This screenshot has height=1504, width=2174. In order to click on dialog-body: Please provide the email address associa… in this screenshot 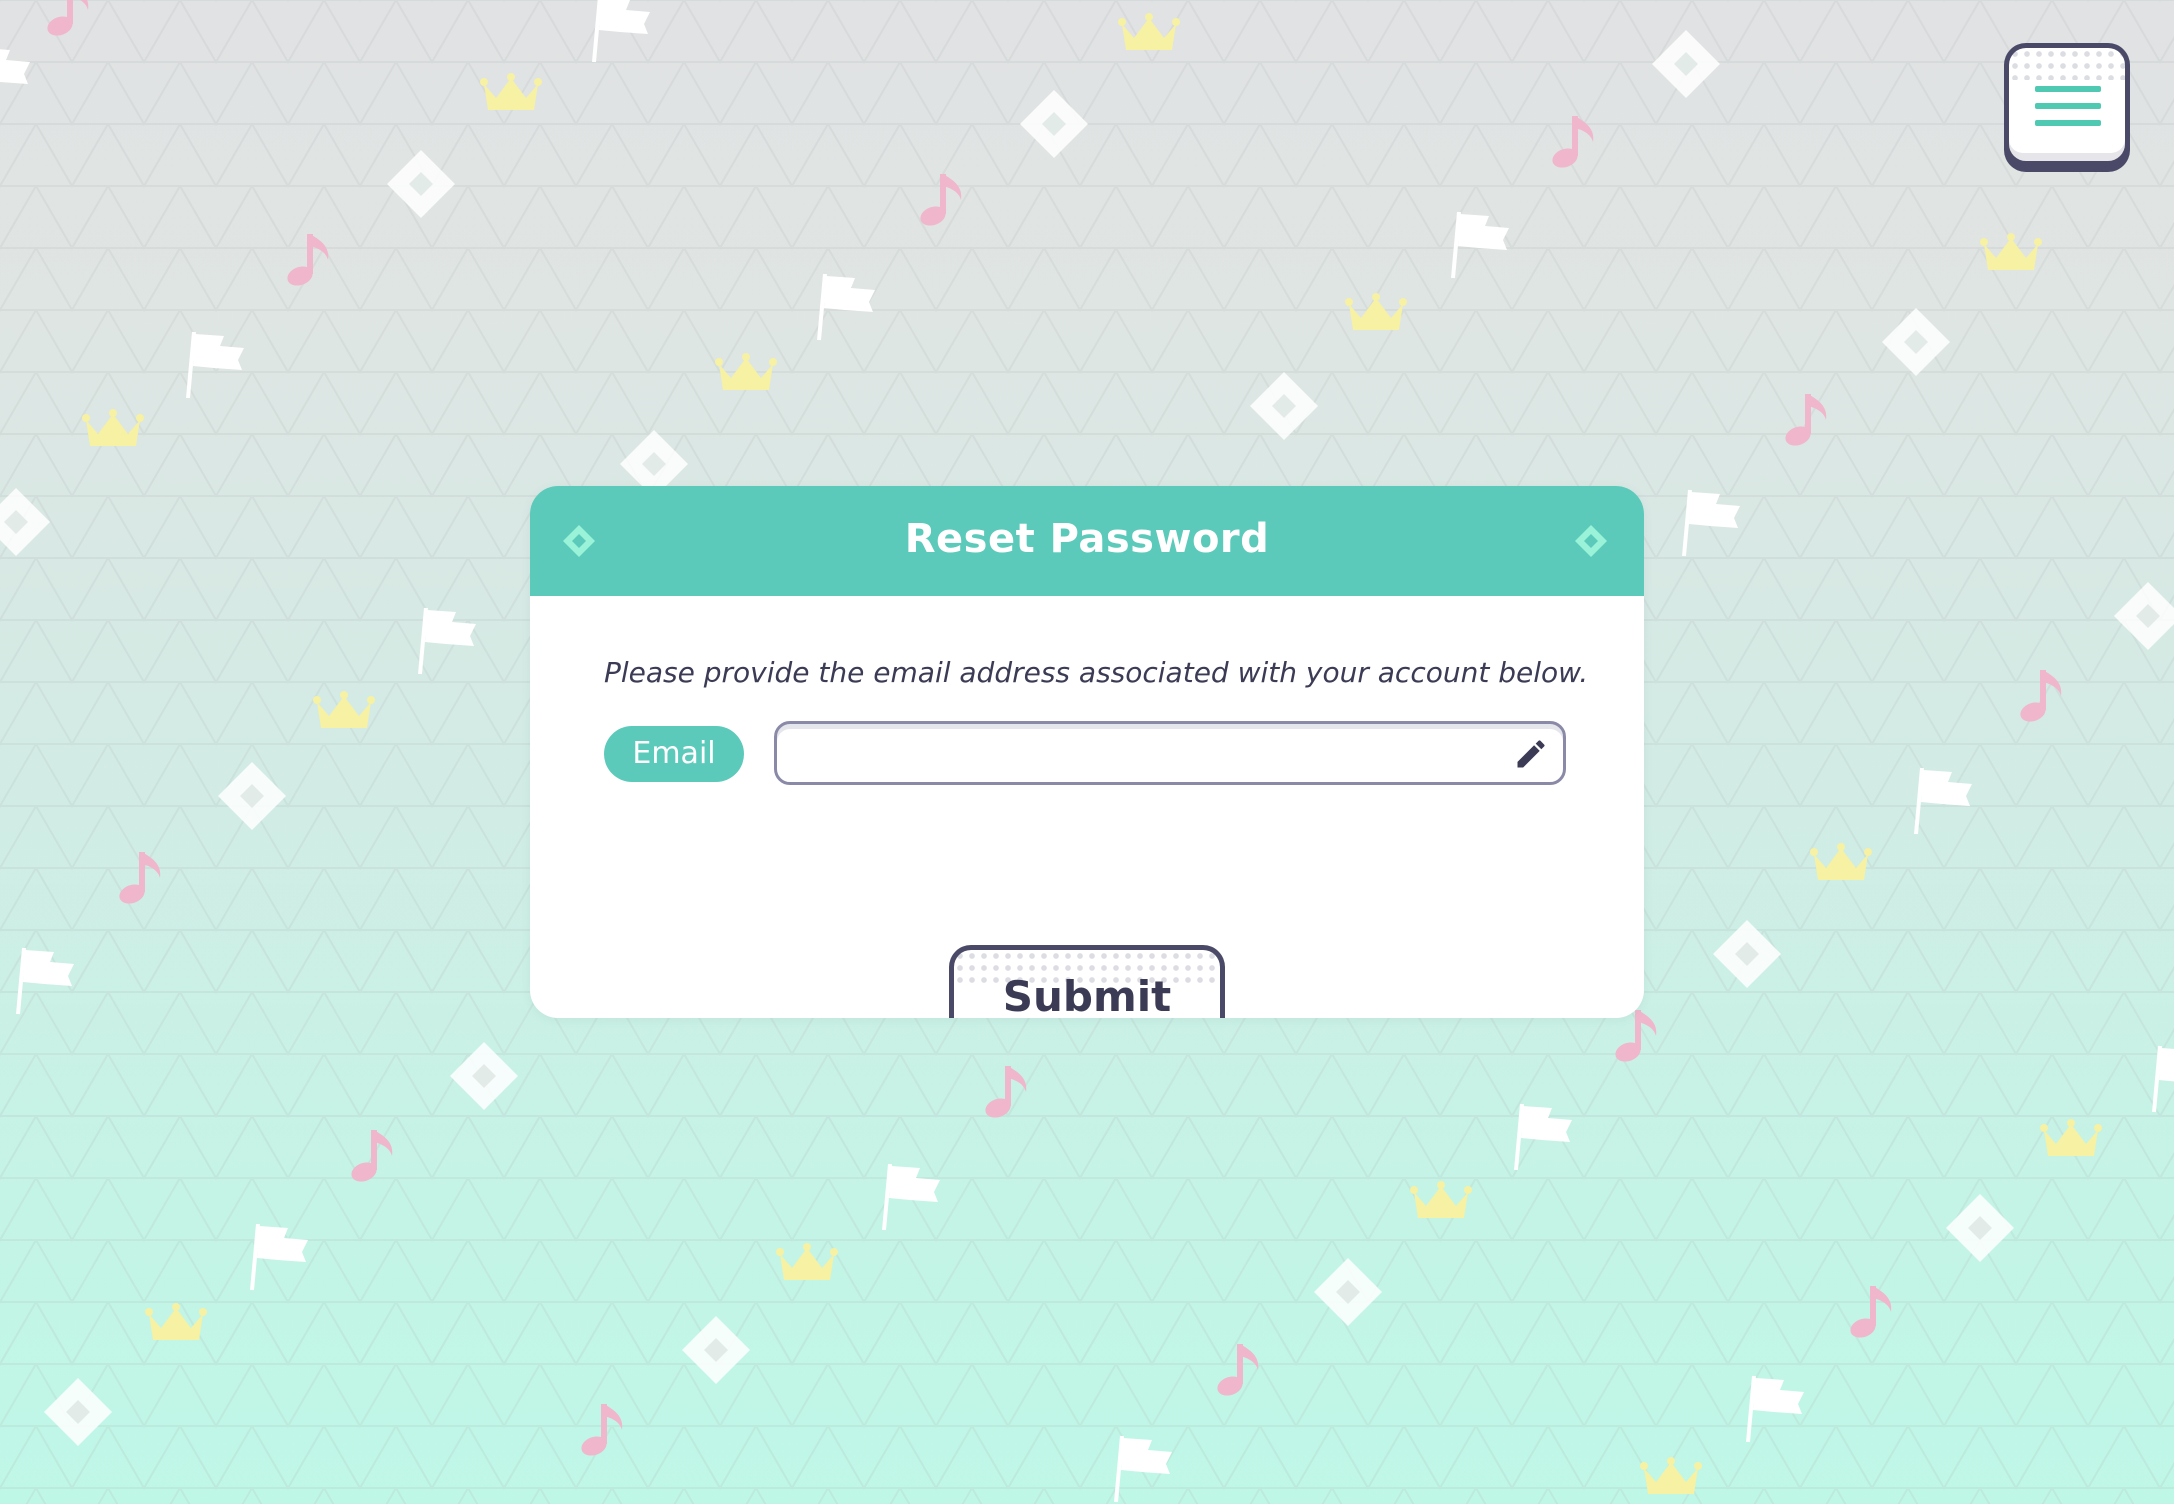, I will do `click(1087, 807)`.